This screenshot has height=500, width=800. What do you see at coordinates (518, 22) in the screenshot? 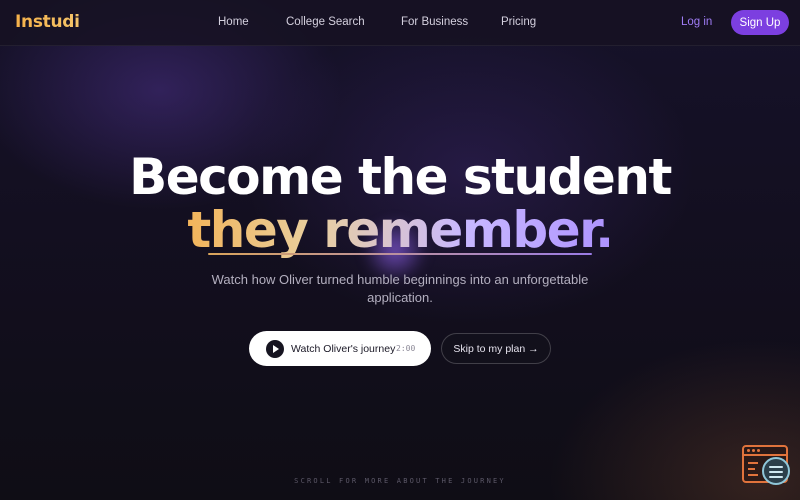
I see `nav-pricing: Pricing` at bounding box center [518, 22].